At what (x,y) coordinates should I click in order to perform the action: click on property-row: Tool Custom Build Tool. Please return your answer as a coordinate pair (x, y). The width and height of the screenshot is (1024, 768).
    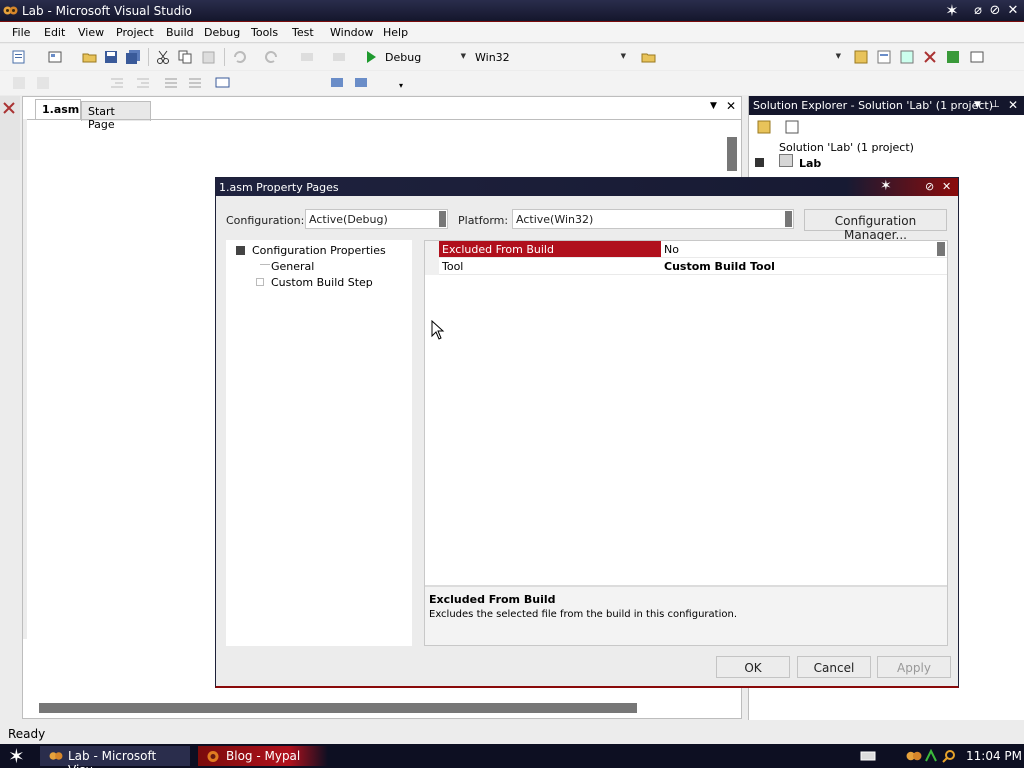
    Looking at the image, I should click on (686, 266).